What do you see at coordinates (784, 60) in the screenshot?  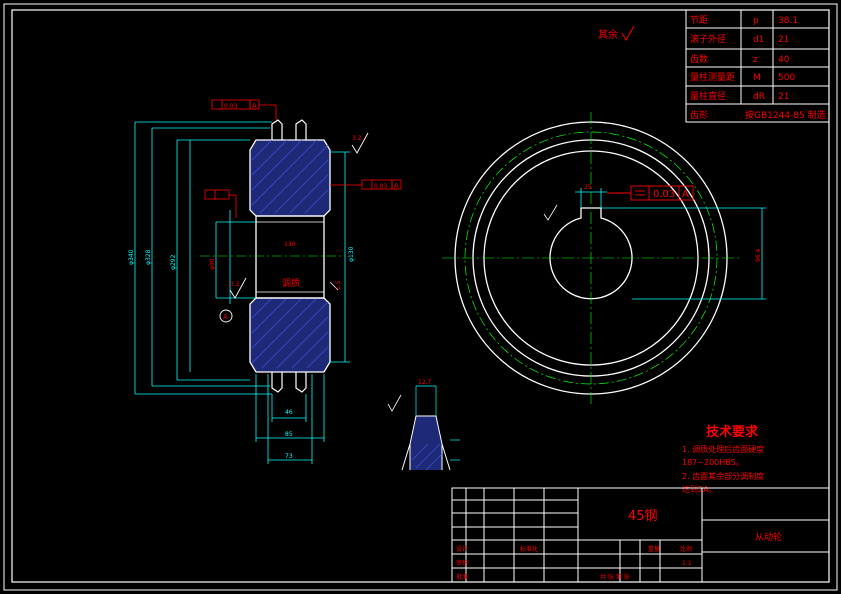 I see `param-value-2: 40` at bounding box center [784, 60].